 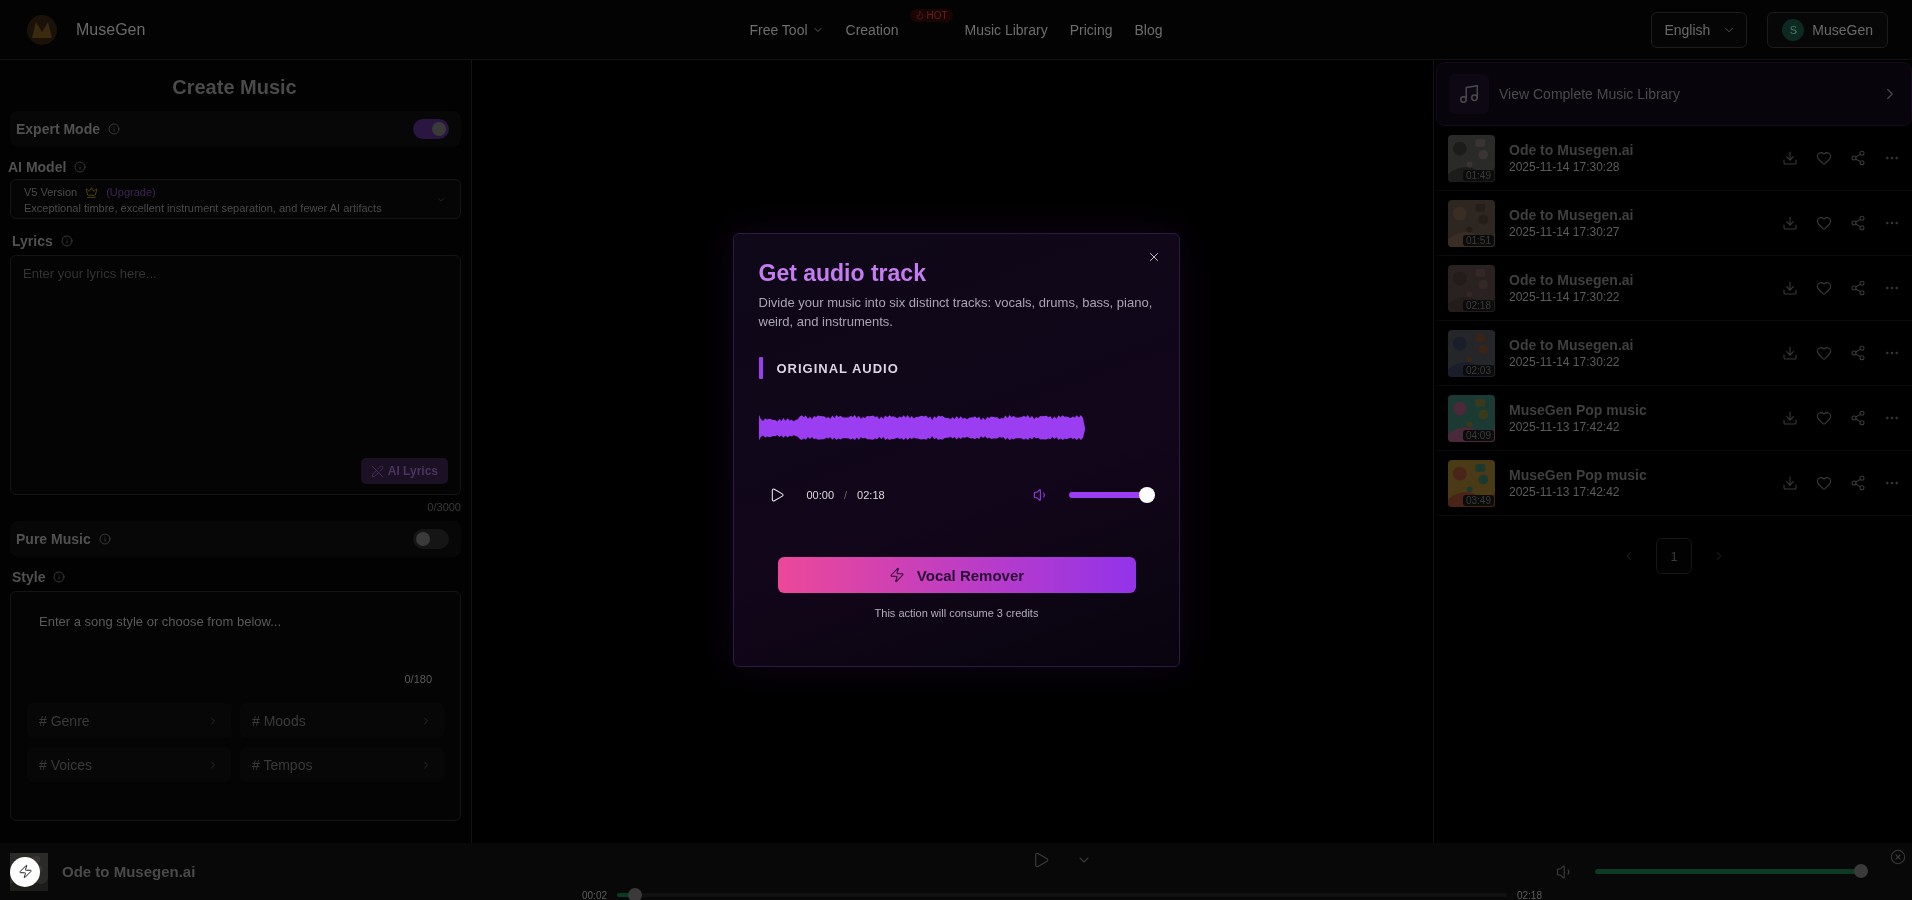 What do you see at coordinates (111, 29) in the screenshot?
I see `brand-name: MuseGen` at bounding box center [111, 29].